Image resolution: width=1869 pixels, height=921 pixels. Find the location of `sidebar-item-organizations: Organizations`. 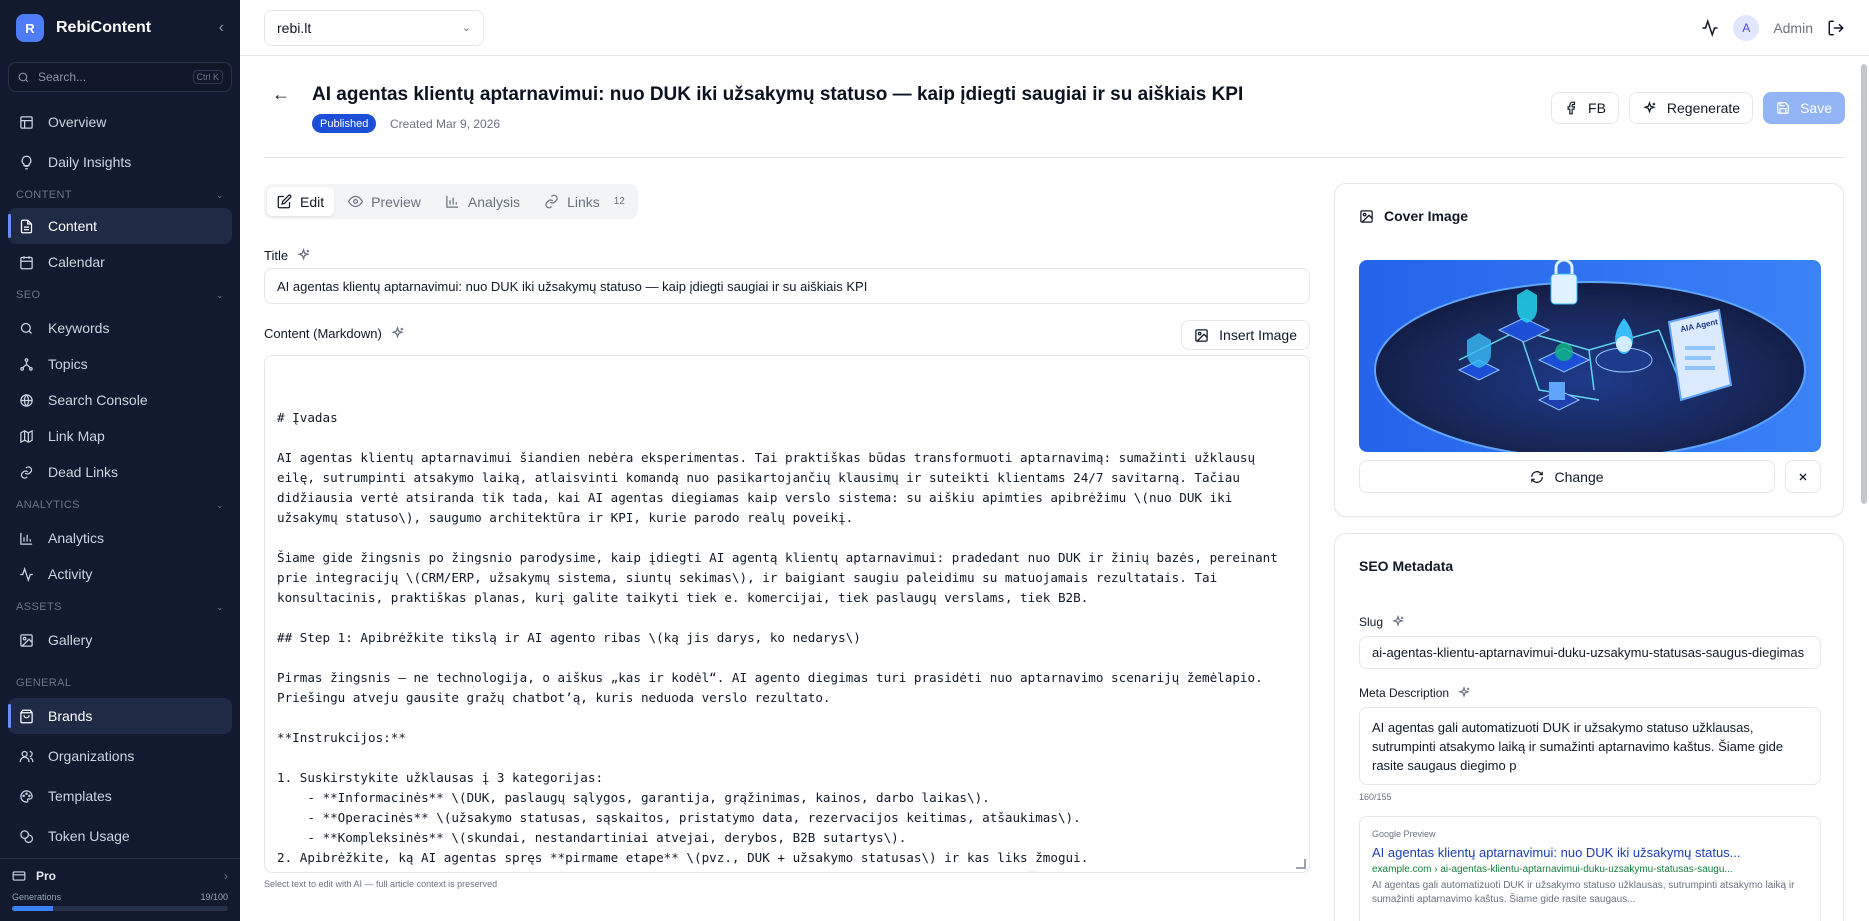

sidebar-item-organizations: Organizations is located at coordinates (120, 756).